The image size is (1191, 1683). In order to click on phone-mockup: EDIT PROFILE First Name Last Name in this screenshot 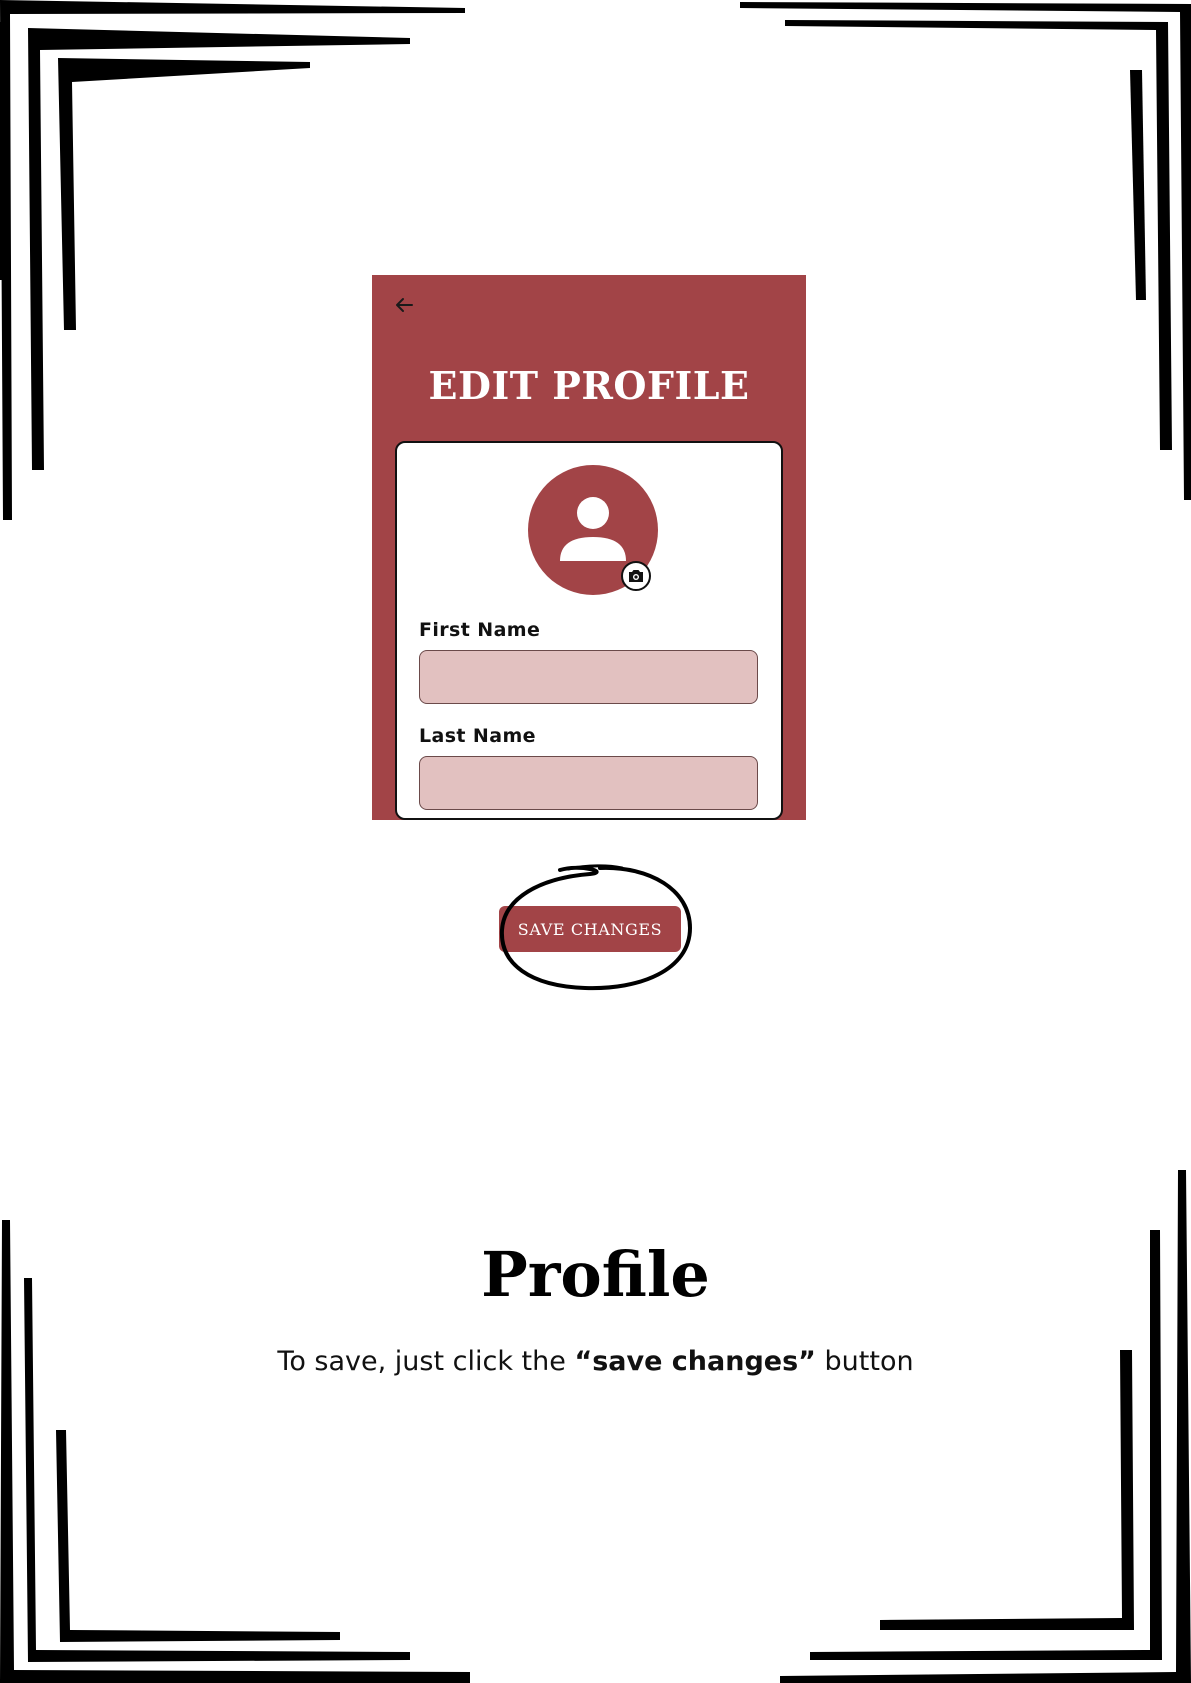, I will do `click(589, 547)`.